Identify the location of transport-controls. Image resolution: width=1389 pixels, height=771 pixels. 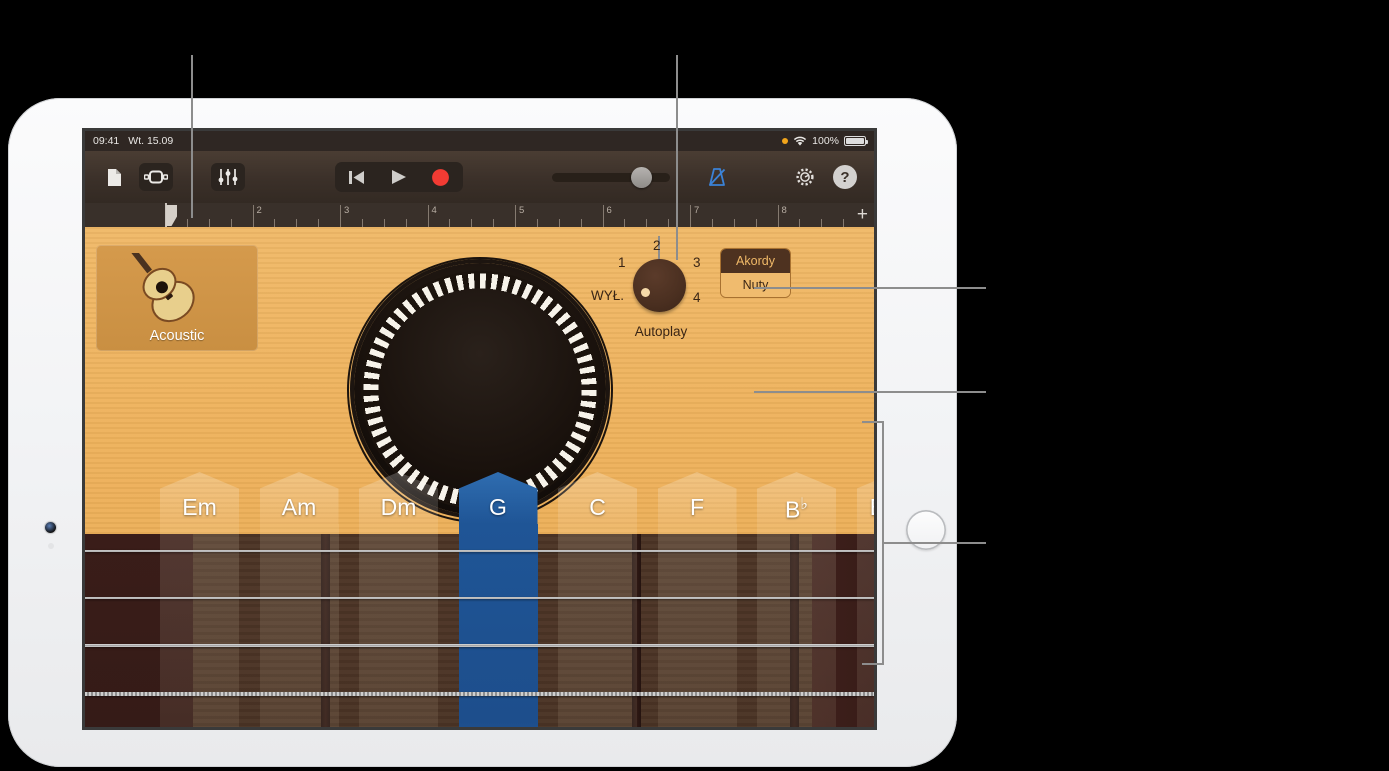
(398, 177).